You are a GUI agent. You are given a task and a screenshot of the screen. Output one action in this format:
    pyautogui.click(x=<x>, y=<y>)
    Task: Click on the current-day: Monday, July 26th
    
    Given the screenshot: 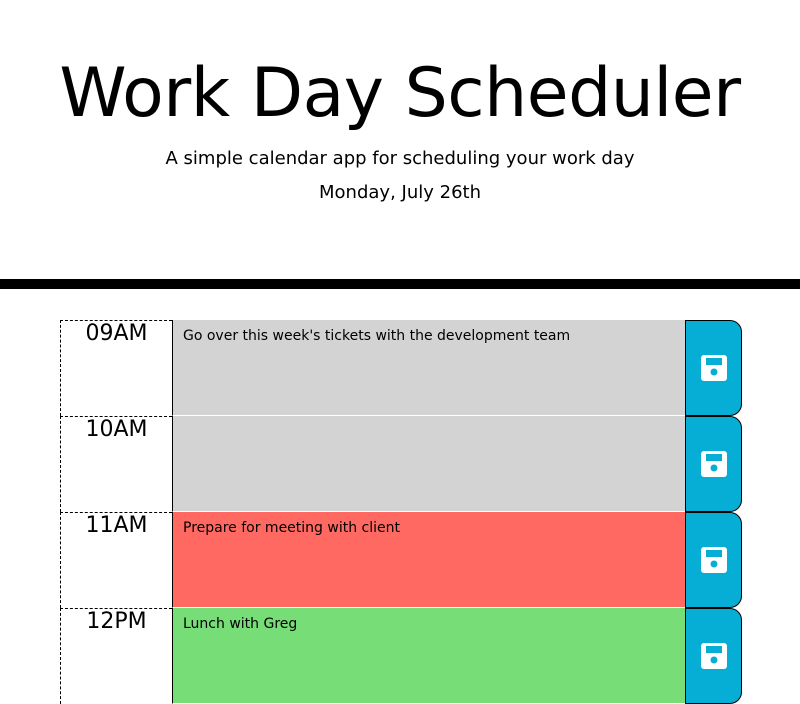 What is the action you would take?
    pyautogui.click(x=400, y=192)
    